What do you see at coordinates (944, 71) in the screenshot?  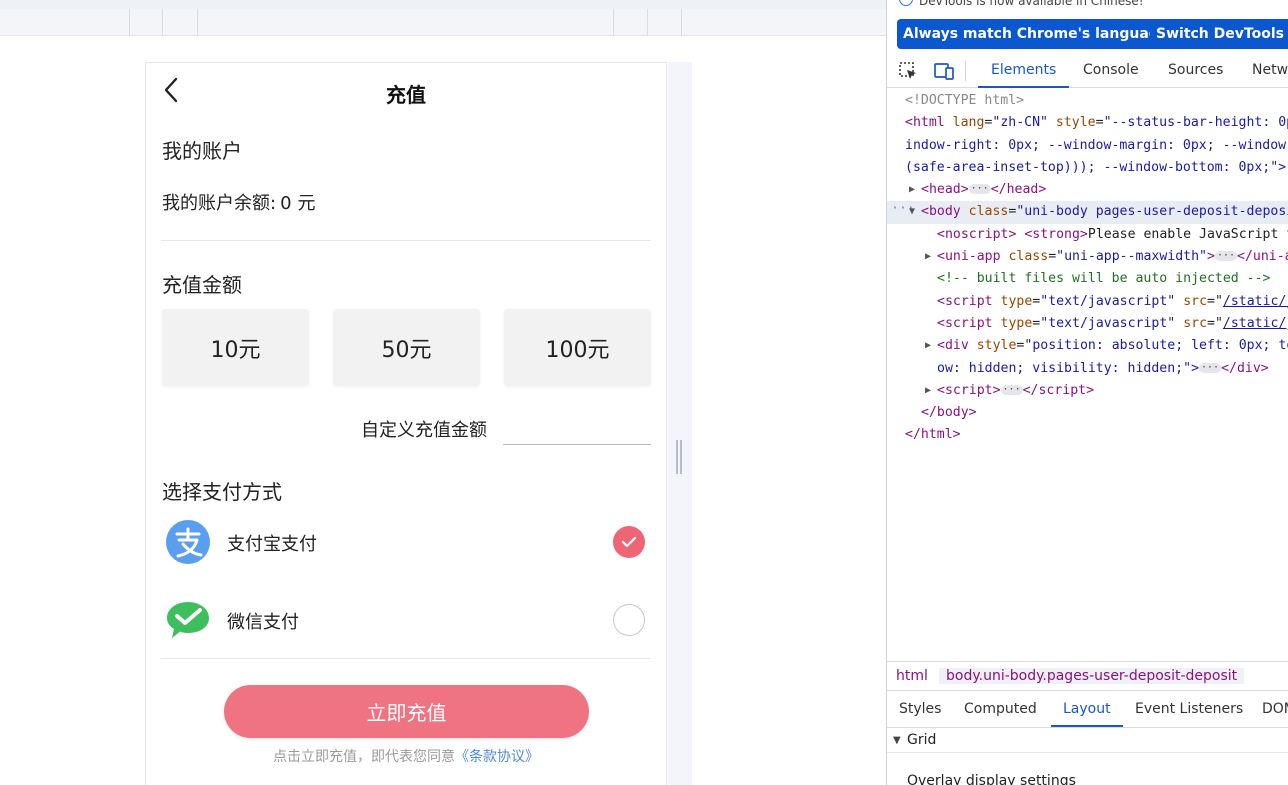 I see `device-toolbar-icon` at bounding box center [944, 71].